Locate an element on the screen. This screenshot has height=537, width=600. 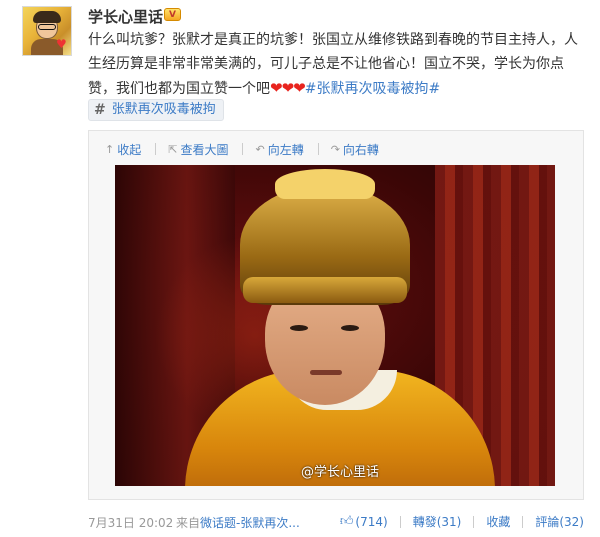
rotate-left-label: 向左轉 is located at coordinates (285, 149).